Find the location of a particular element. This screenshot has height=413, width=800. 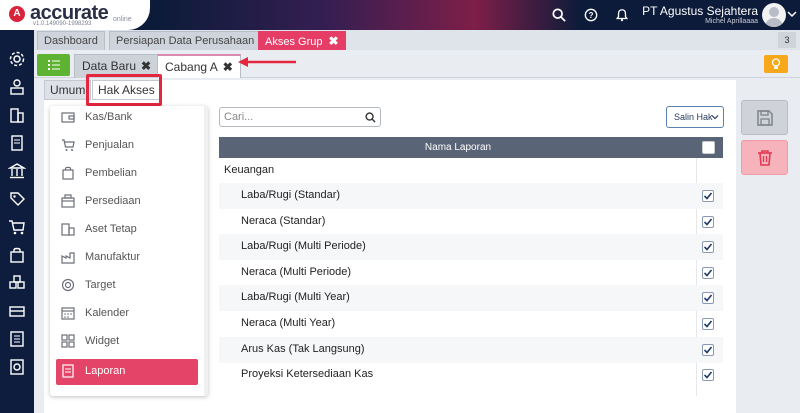

table-row: Laba/Rugi (Multi Periode) is located at coordinates (471, 247).